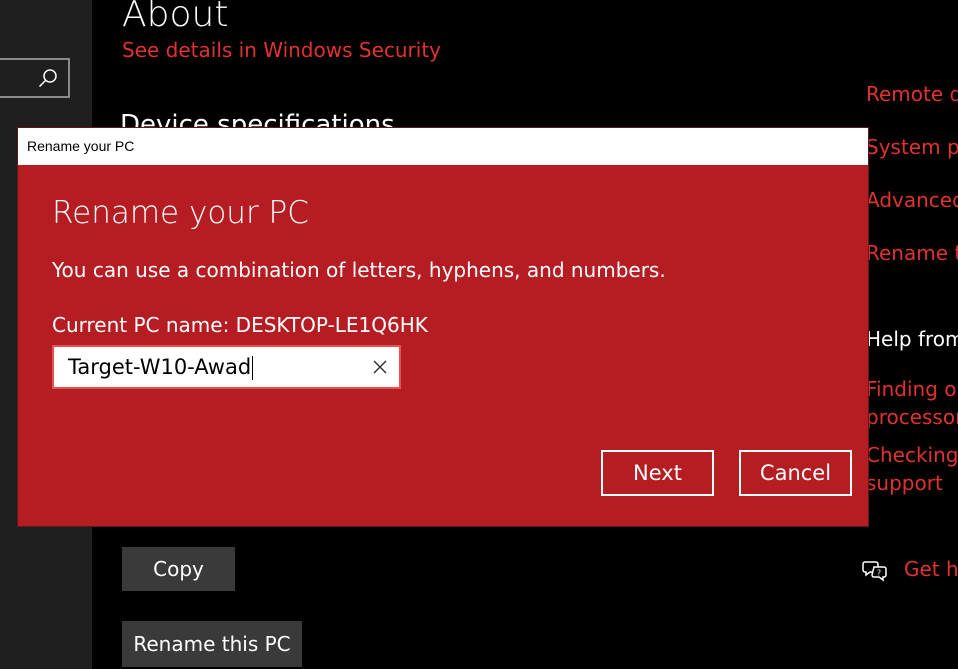  What do you see at coordinates (212, 644) in the screenshot?
I see `rename-this-pc-button: Rename this PC` at bounding box center [212, 644].